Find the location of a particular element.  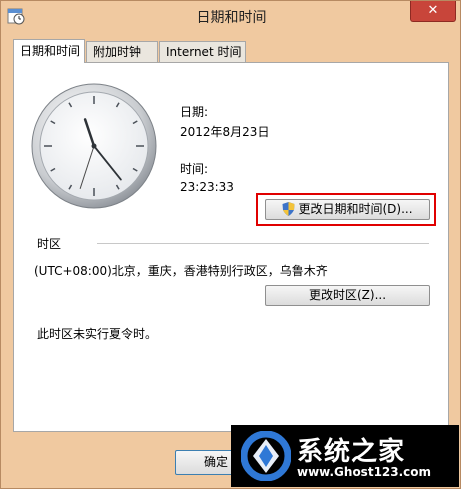

timezone-divider is located at coordinates (263, 243).